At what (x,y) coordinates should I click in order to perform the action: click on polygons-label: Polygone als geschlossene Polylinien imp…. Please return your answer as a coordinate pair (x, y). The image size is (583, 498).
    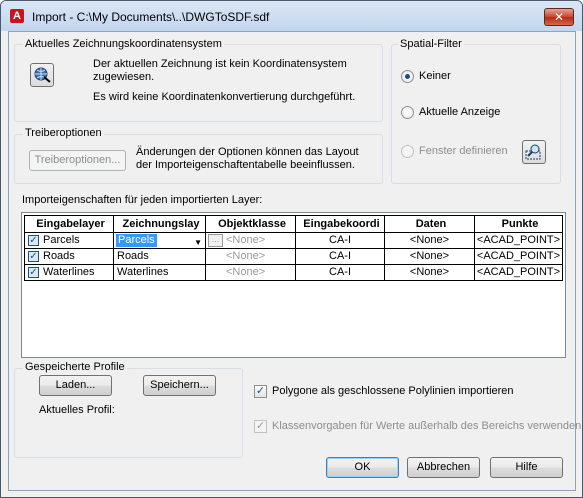
    Looking at the image, I should click on (393, 391).